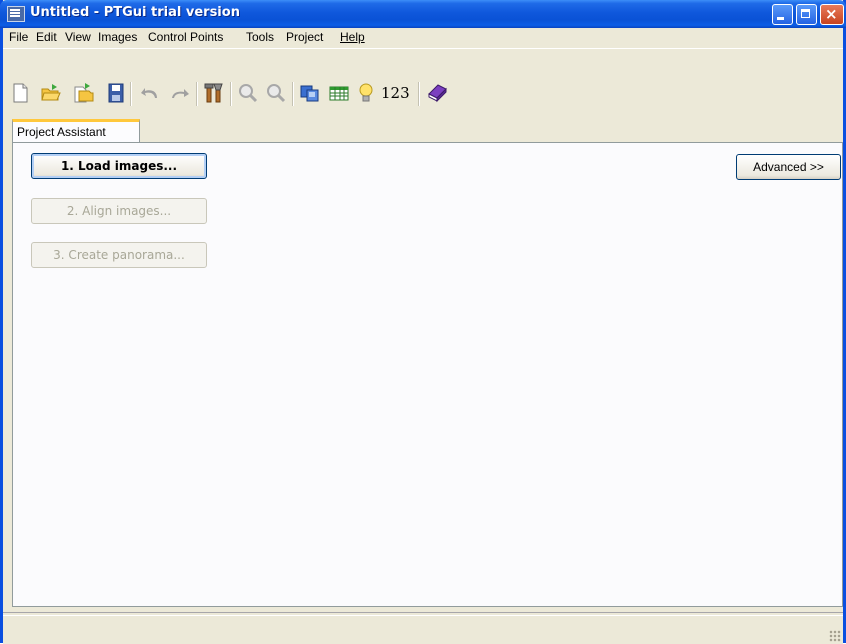 Image resolution: width=846 pixels, height=644 pixels. Describe the element at coordinates (61, 132) in the screenshot. I see `tab-label: Project Assistant` at that location.